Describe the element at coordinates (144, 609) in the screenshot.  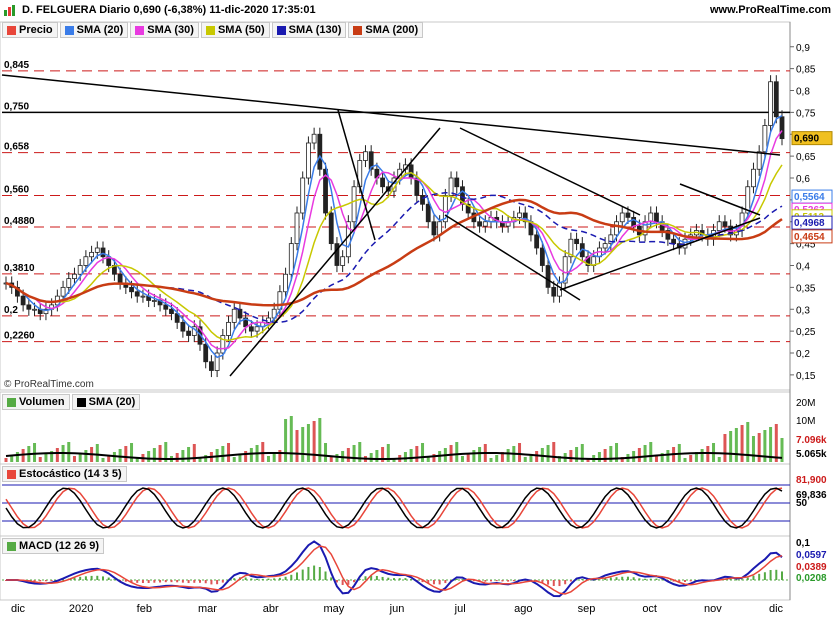
I see `x-tick-label: feb` at that location.